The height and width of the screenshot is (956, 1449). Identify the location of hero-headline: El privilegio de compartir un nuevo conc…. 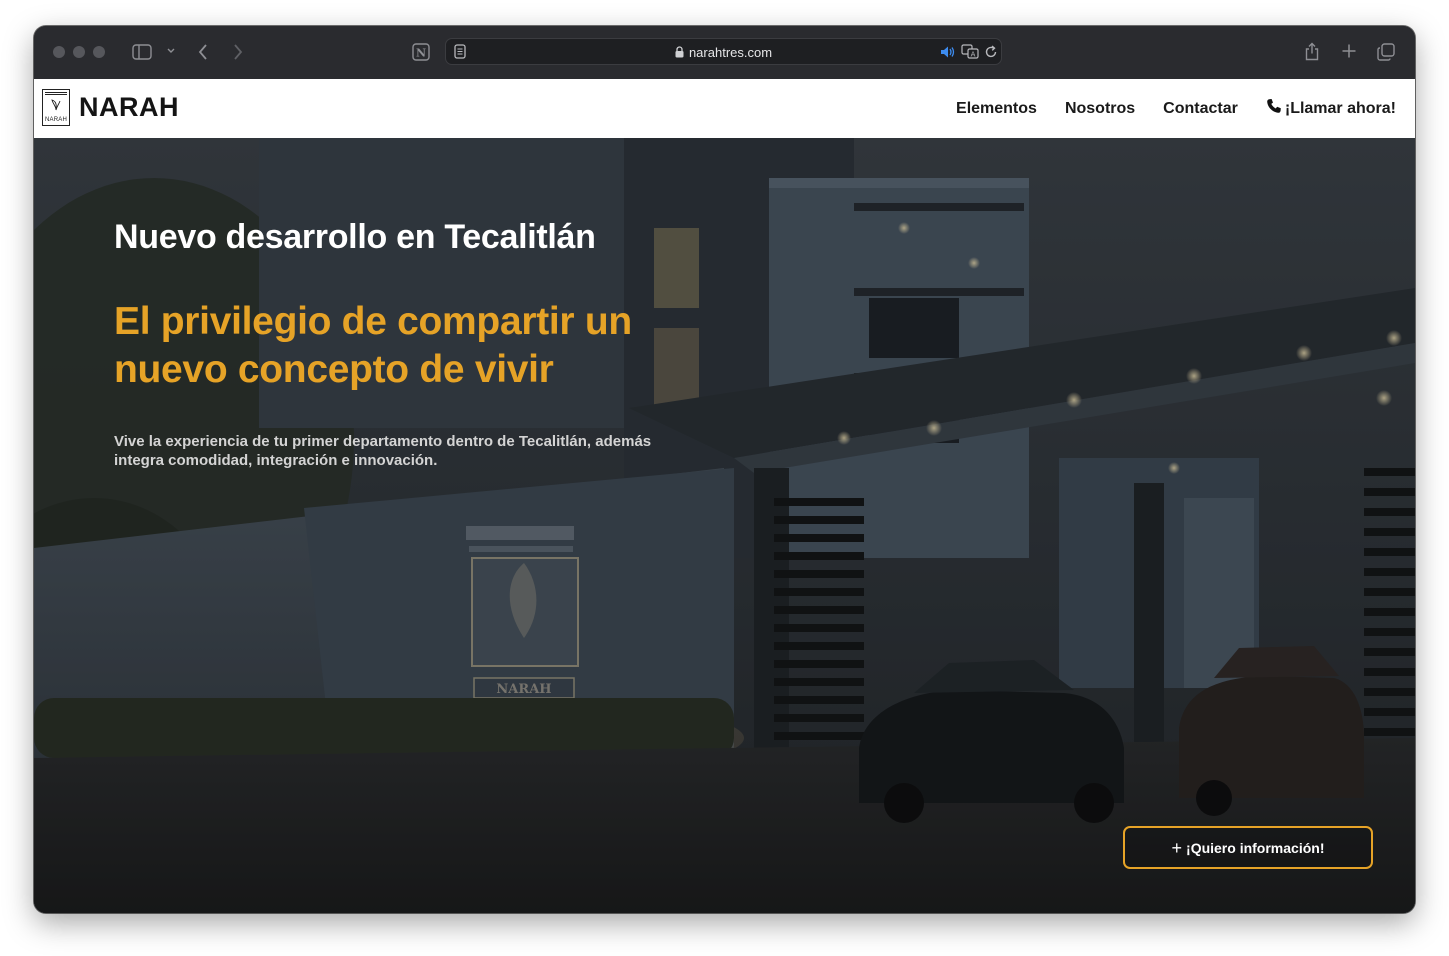
(373, 345).